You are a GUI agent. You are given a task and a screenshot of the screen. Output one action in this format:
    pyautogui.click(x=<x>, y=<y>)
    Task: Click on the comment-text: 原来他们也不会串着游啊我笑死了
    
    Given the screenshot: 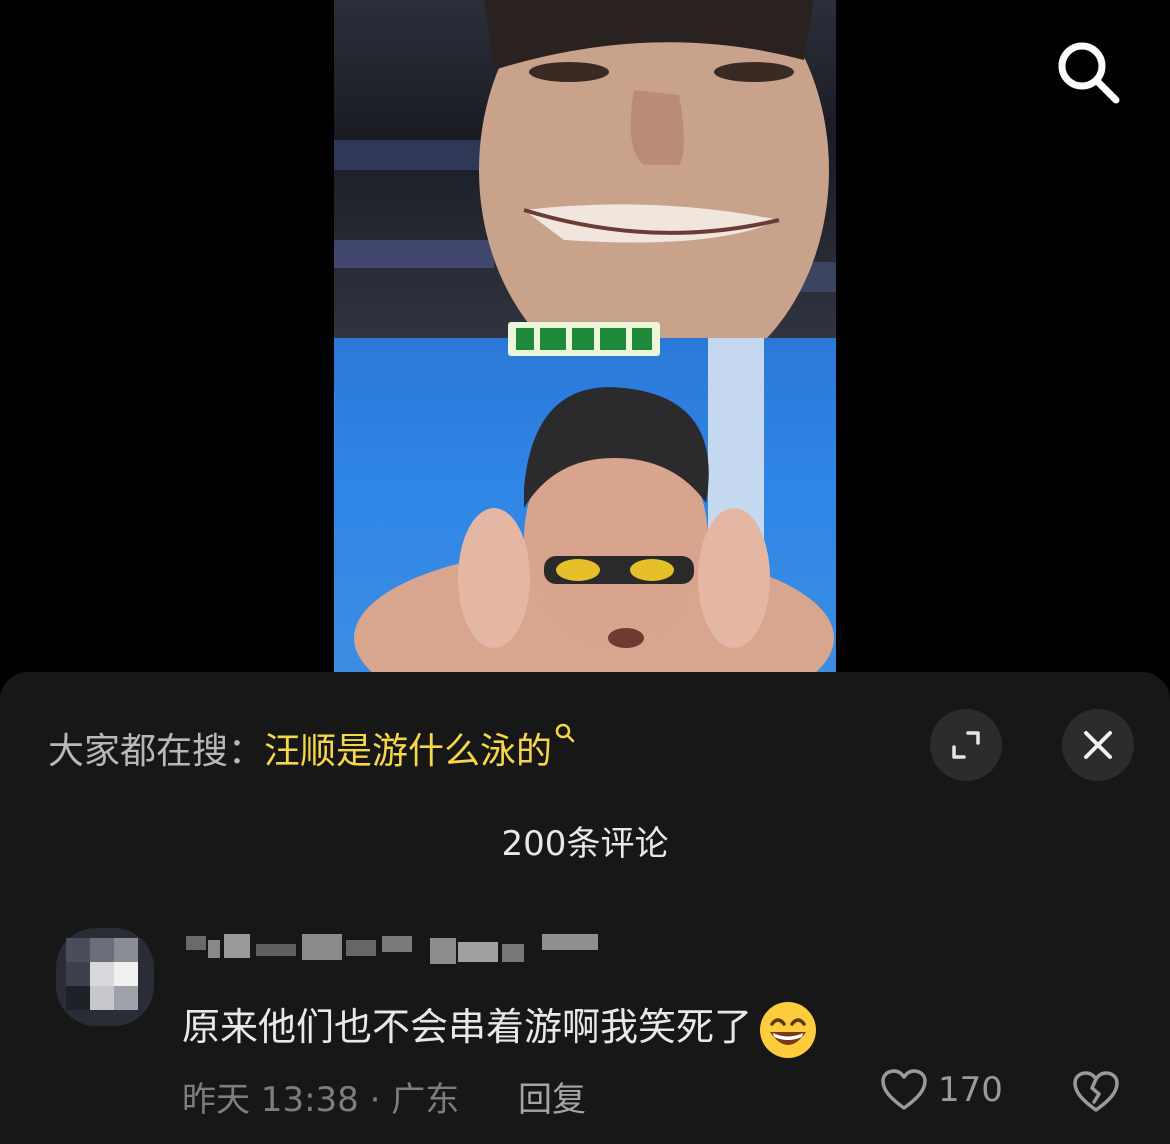 What is the action you would take?
    pyautogui.click(x=500, y=1028)
    